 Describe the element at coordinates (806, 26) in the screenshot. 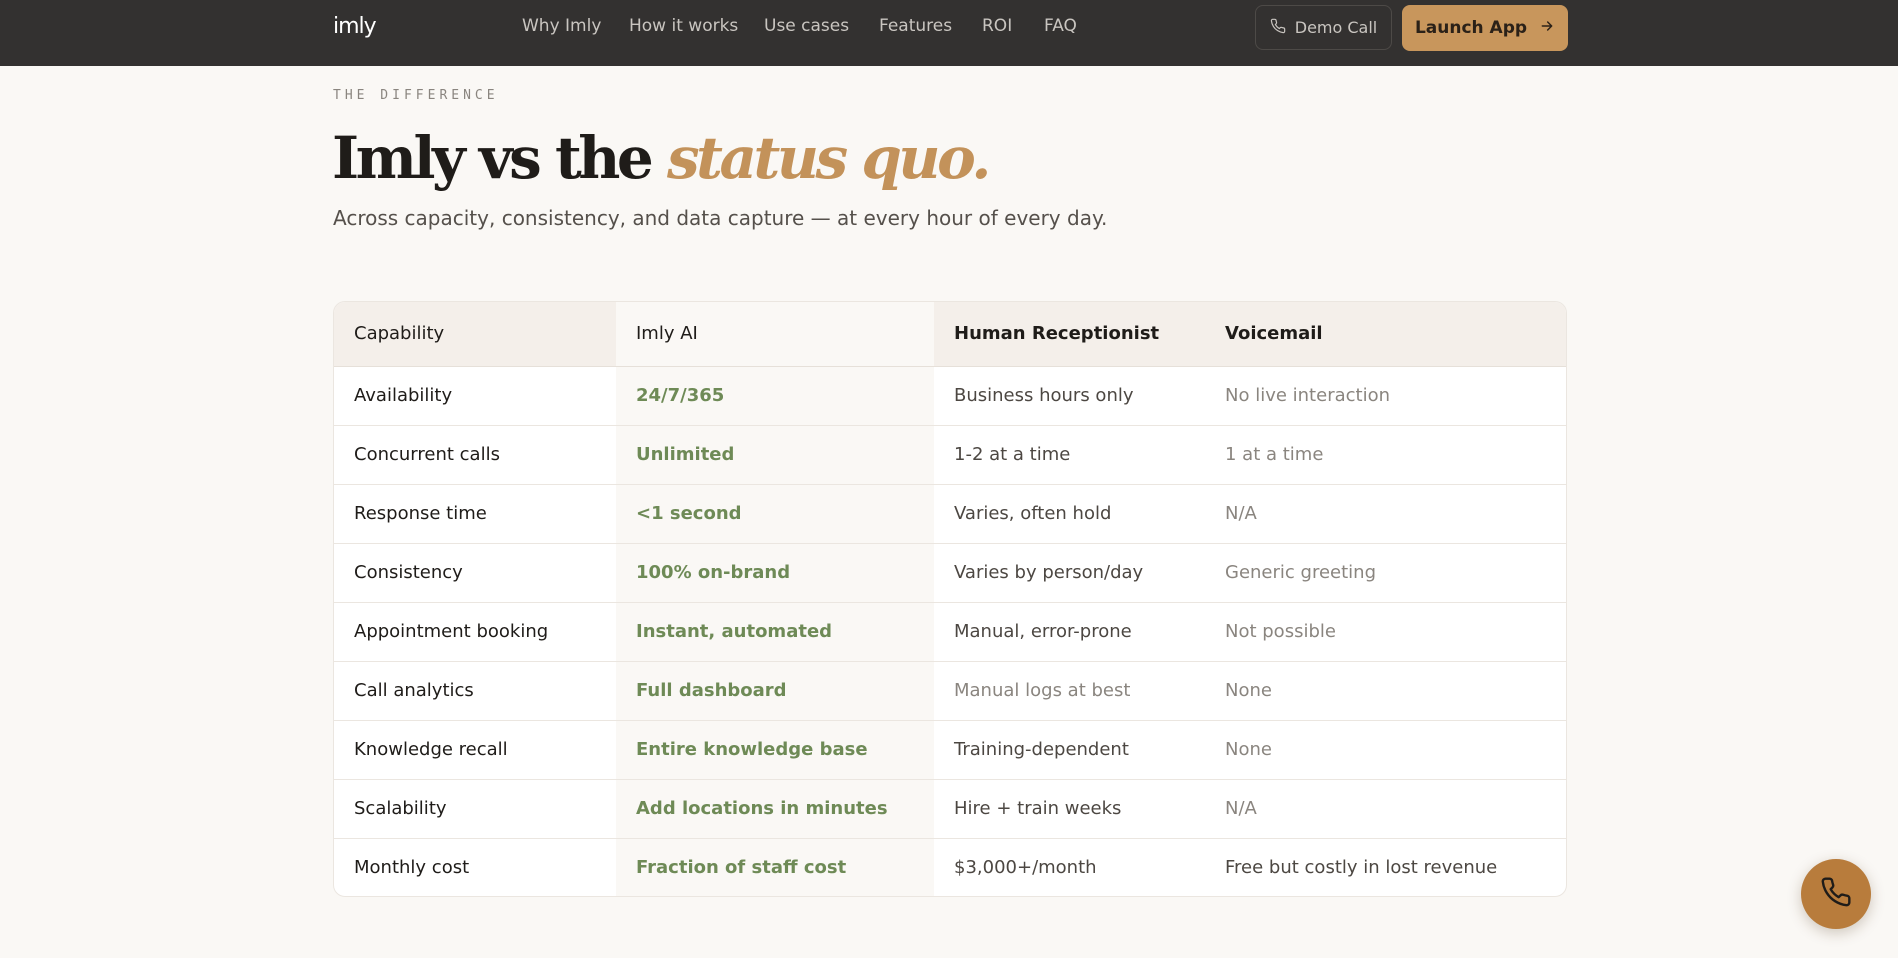

I see `nav-link-use-cases: Use cases` at that location.